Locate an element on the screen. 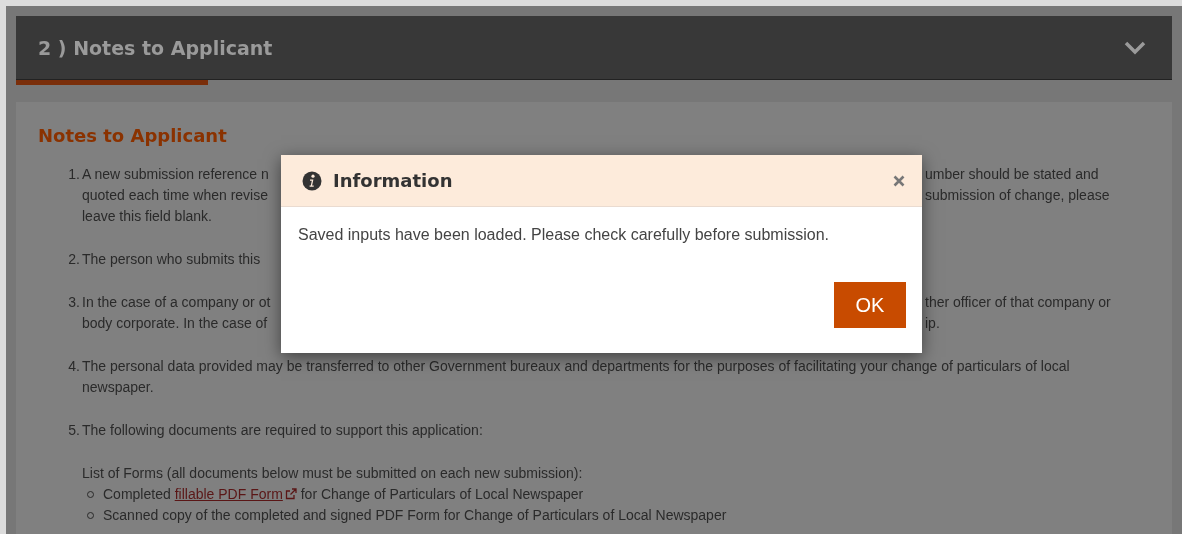 The height and width of the screenshot is (534, 1182). bullet-text: Completed fillable PDF Form for Change of Particulars of Local Newspaper is located at coordinates (343, 494).